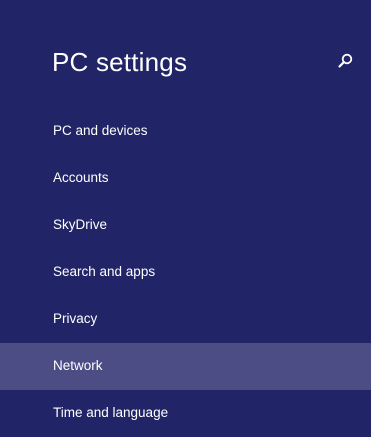 The image size is (371, 437). I want to click on search-button, so click(345, 61).